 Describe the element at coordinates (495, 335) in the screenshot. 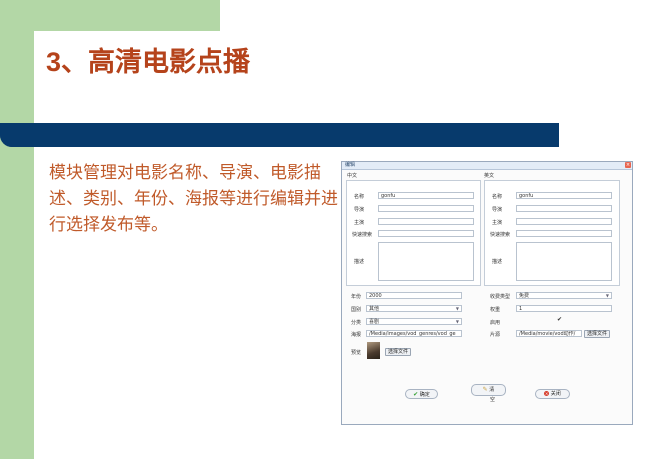

I see `film-source-label: 片源` at that location.